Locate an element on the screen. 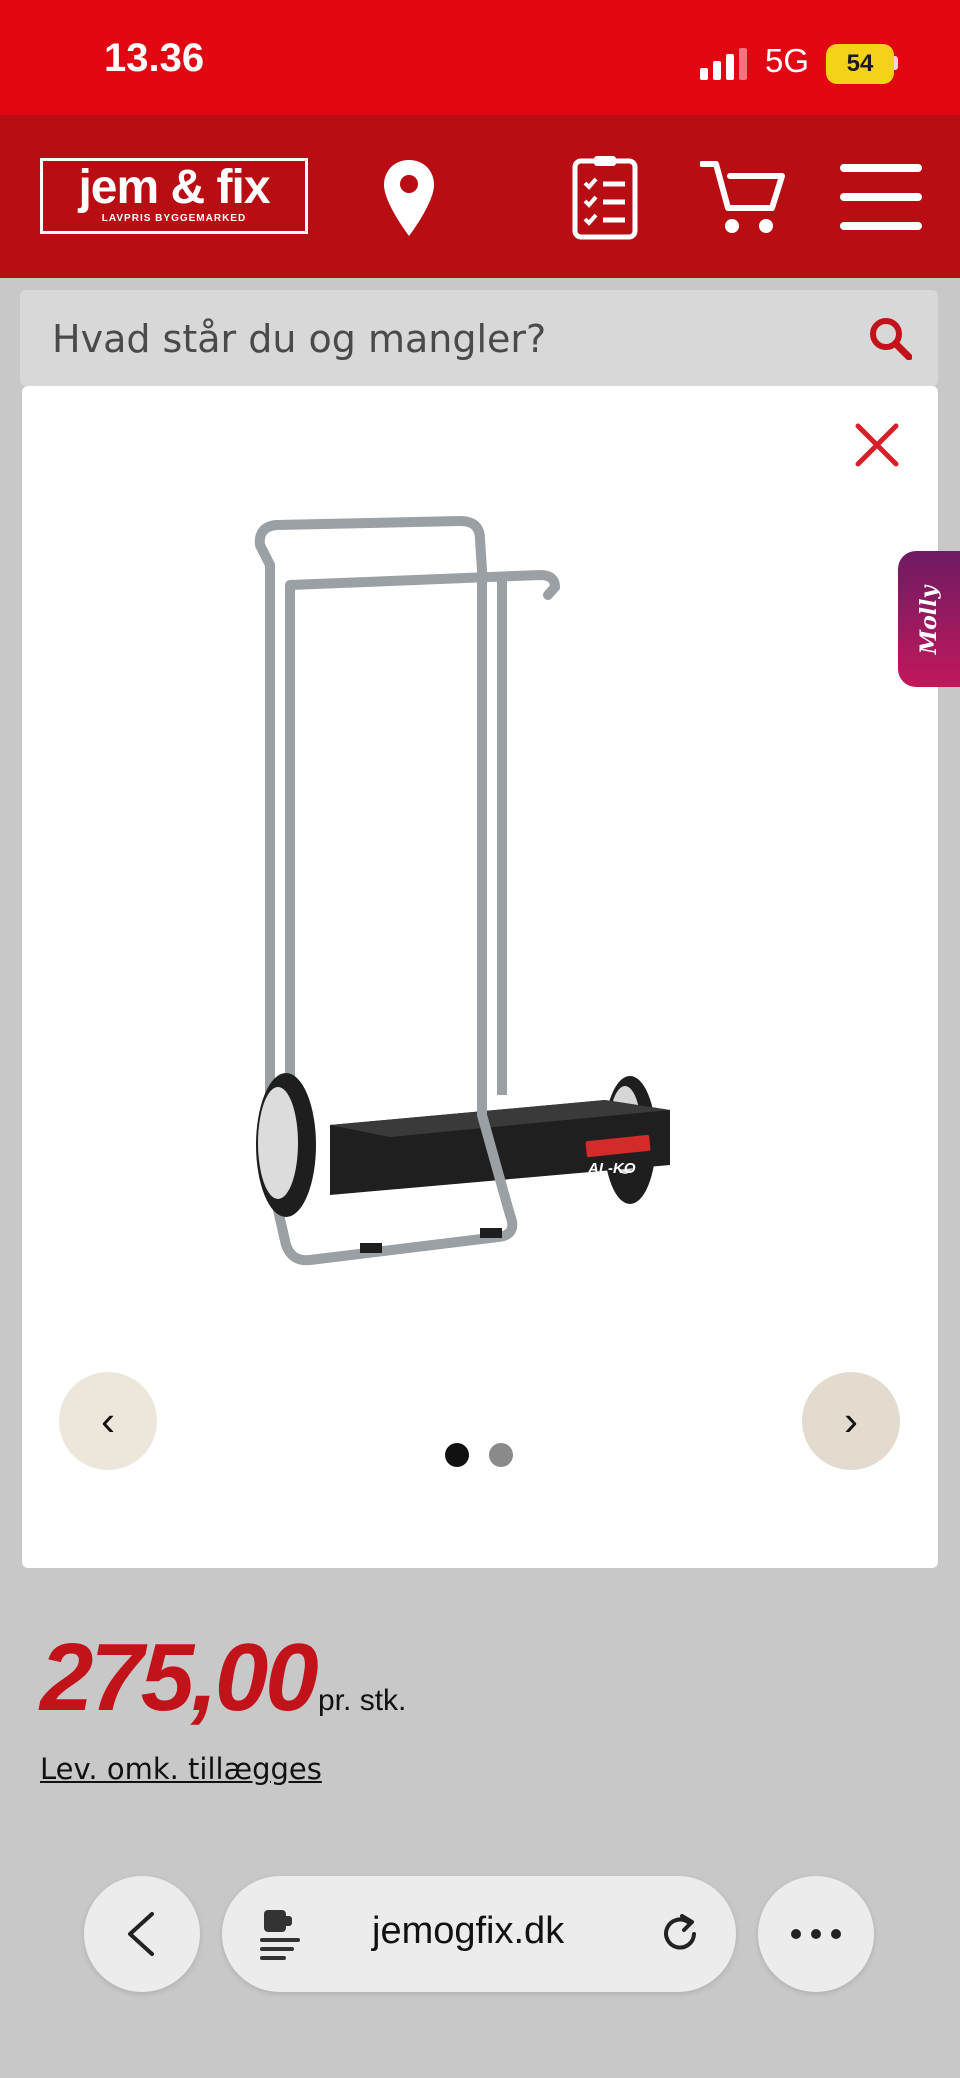  menu-icon is located at coordinates (881, 197).